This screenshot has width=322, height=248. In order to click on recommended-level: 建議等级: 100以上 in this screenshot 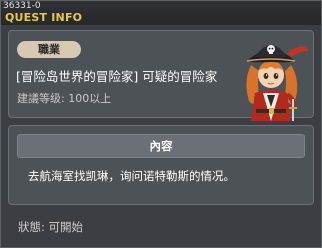, I will do `click(64, 98)`.